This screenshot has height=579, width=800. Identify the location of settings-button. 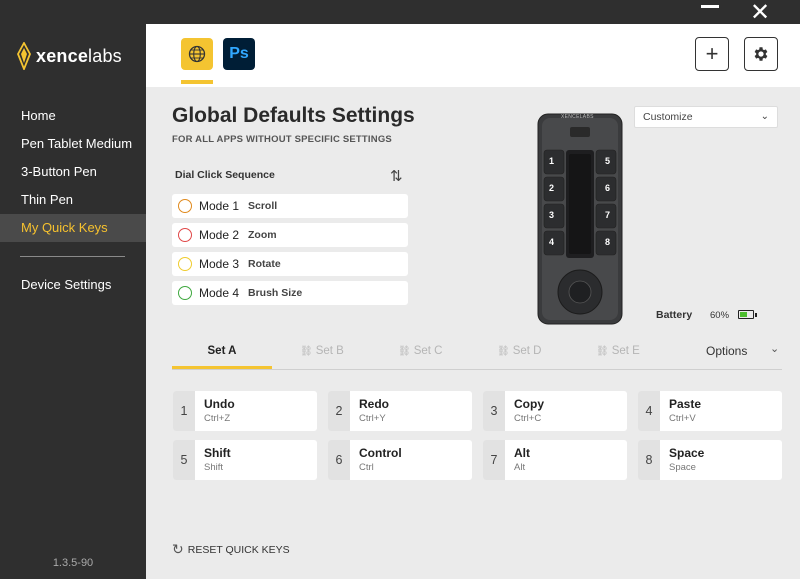
(761, 54).